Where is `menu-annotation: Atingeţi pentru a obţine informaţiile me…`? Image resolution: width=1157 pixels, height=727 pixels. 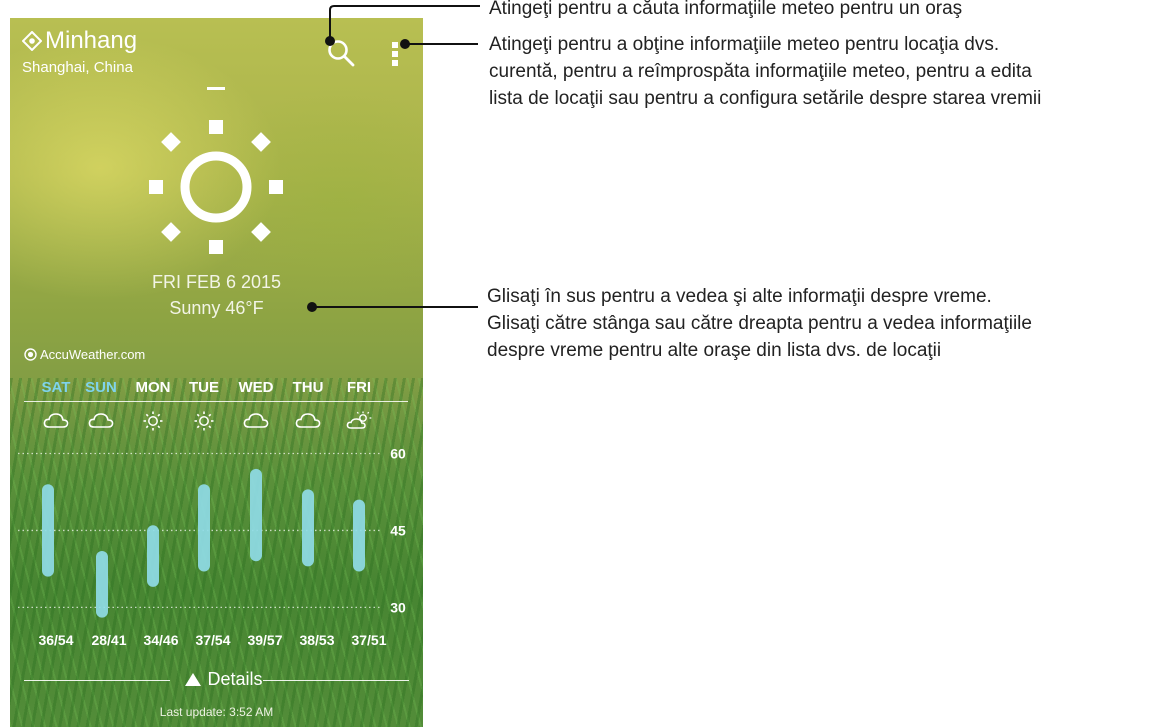 menu-annotation: Atingeţi pentru a obţine informaţiile me… is located at coordinates (765, 71).